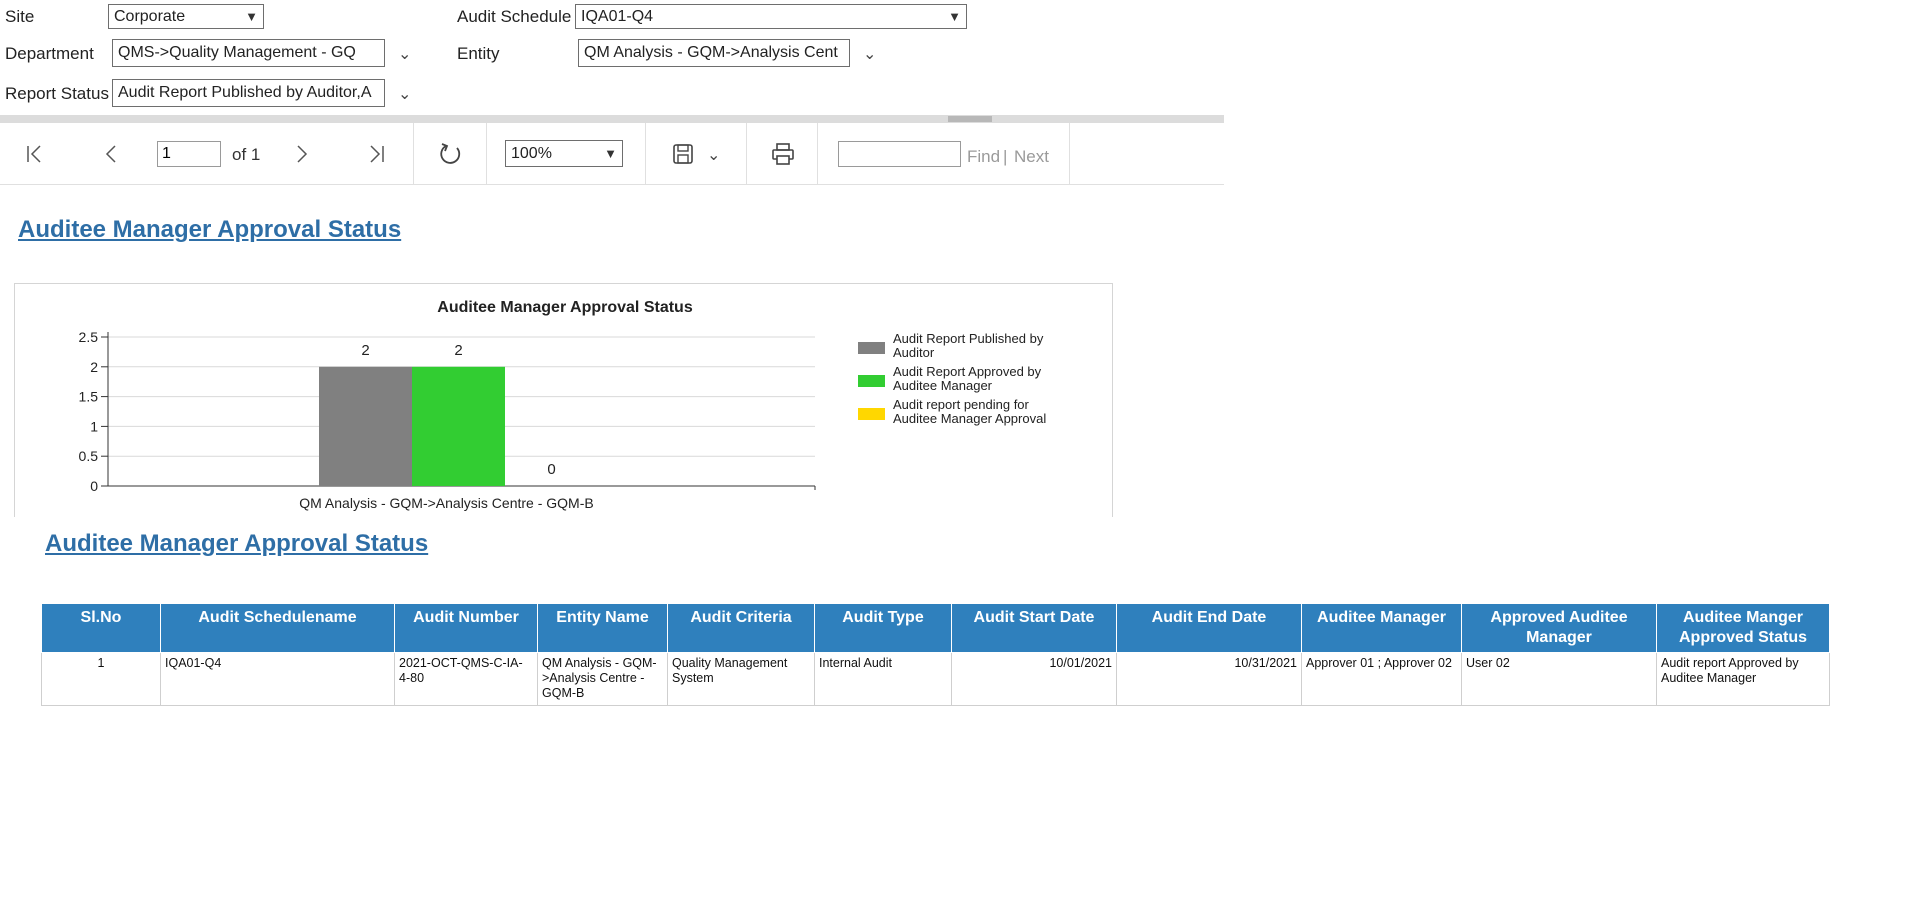 Image resolution: width=1914 pixels, height=903 pixels. What do you see at coordinates (35, 154) in the screenshot?
I see `first-page-icon` at bounding box center [35, 154].